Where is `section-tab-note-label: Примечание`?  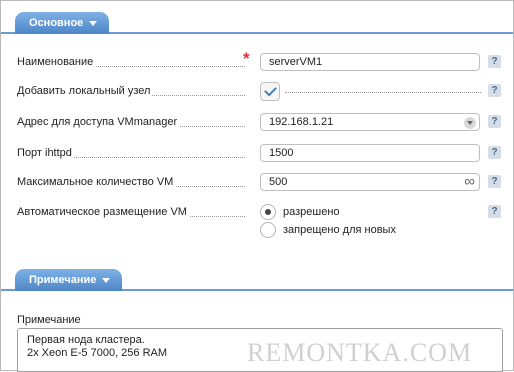 section-tab-note-label: Примечание is located at coordinates (63, 280).